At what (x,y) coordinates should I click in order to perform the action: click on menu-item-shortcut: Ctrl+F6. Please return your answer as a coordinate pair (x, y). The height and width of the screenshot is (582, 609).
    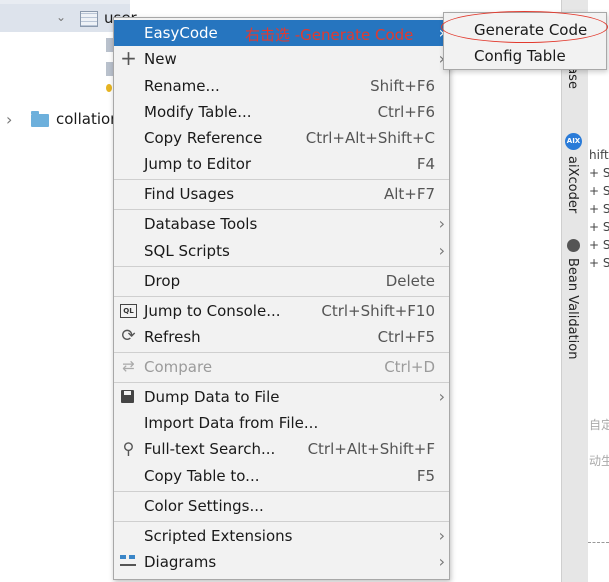
    Looking at the image, I should click on (406, 112).